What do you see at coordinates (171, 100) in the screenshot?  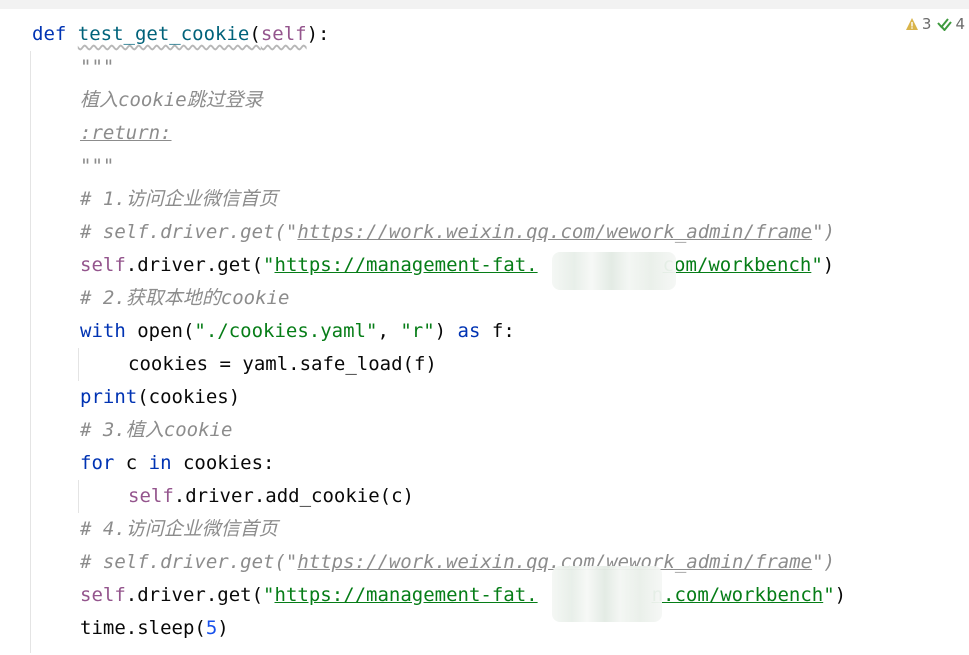 I see `code-line-3: 植入cookie跳过登录` at bounding box center [171, 100].